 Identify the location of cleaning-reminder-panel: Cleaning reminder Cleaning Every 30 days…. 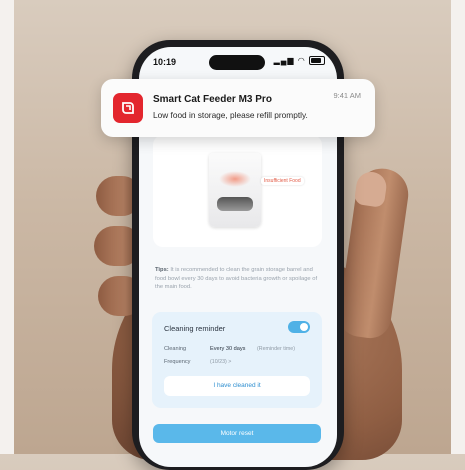
(237, 360).